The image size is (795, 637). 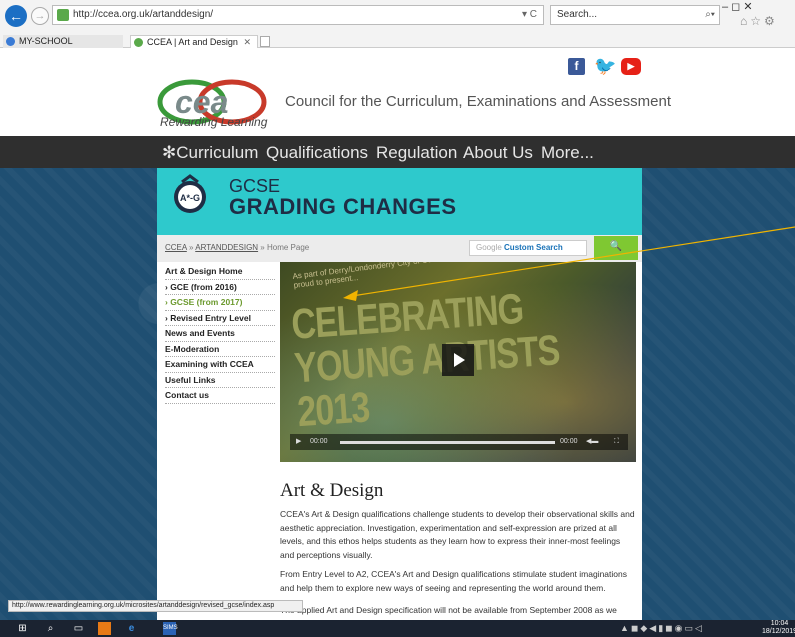 What do you see at coordinates (220, 287) in the screenshot?
I see `sidebar-item-gce: › GCE (from 2016)` at bounding box center [220, 287].